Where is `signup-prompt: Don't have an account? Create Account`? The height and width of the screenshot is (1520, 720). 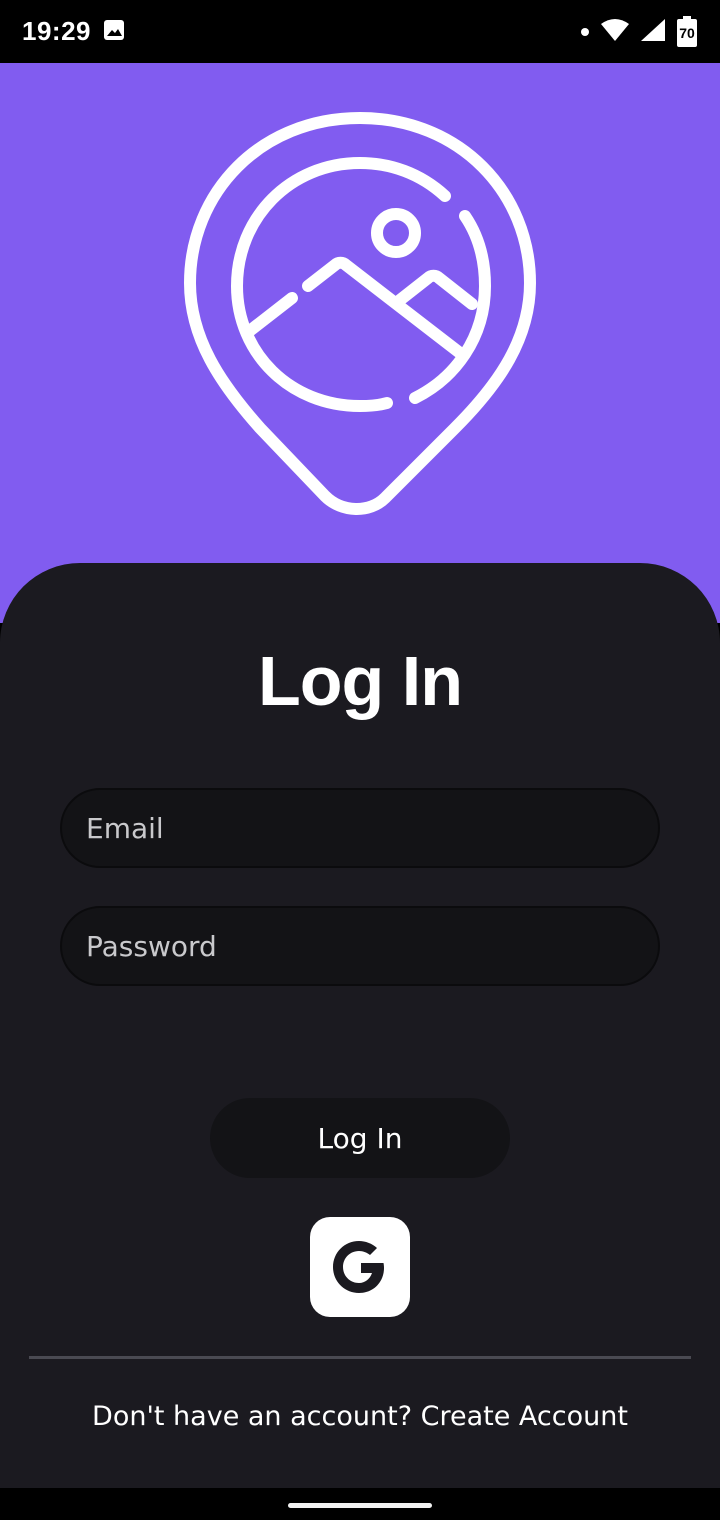
signup-prompt: Don't have an account? Create Account is located at coordinates (360, 1416).